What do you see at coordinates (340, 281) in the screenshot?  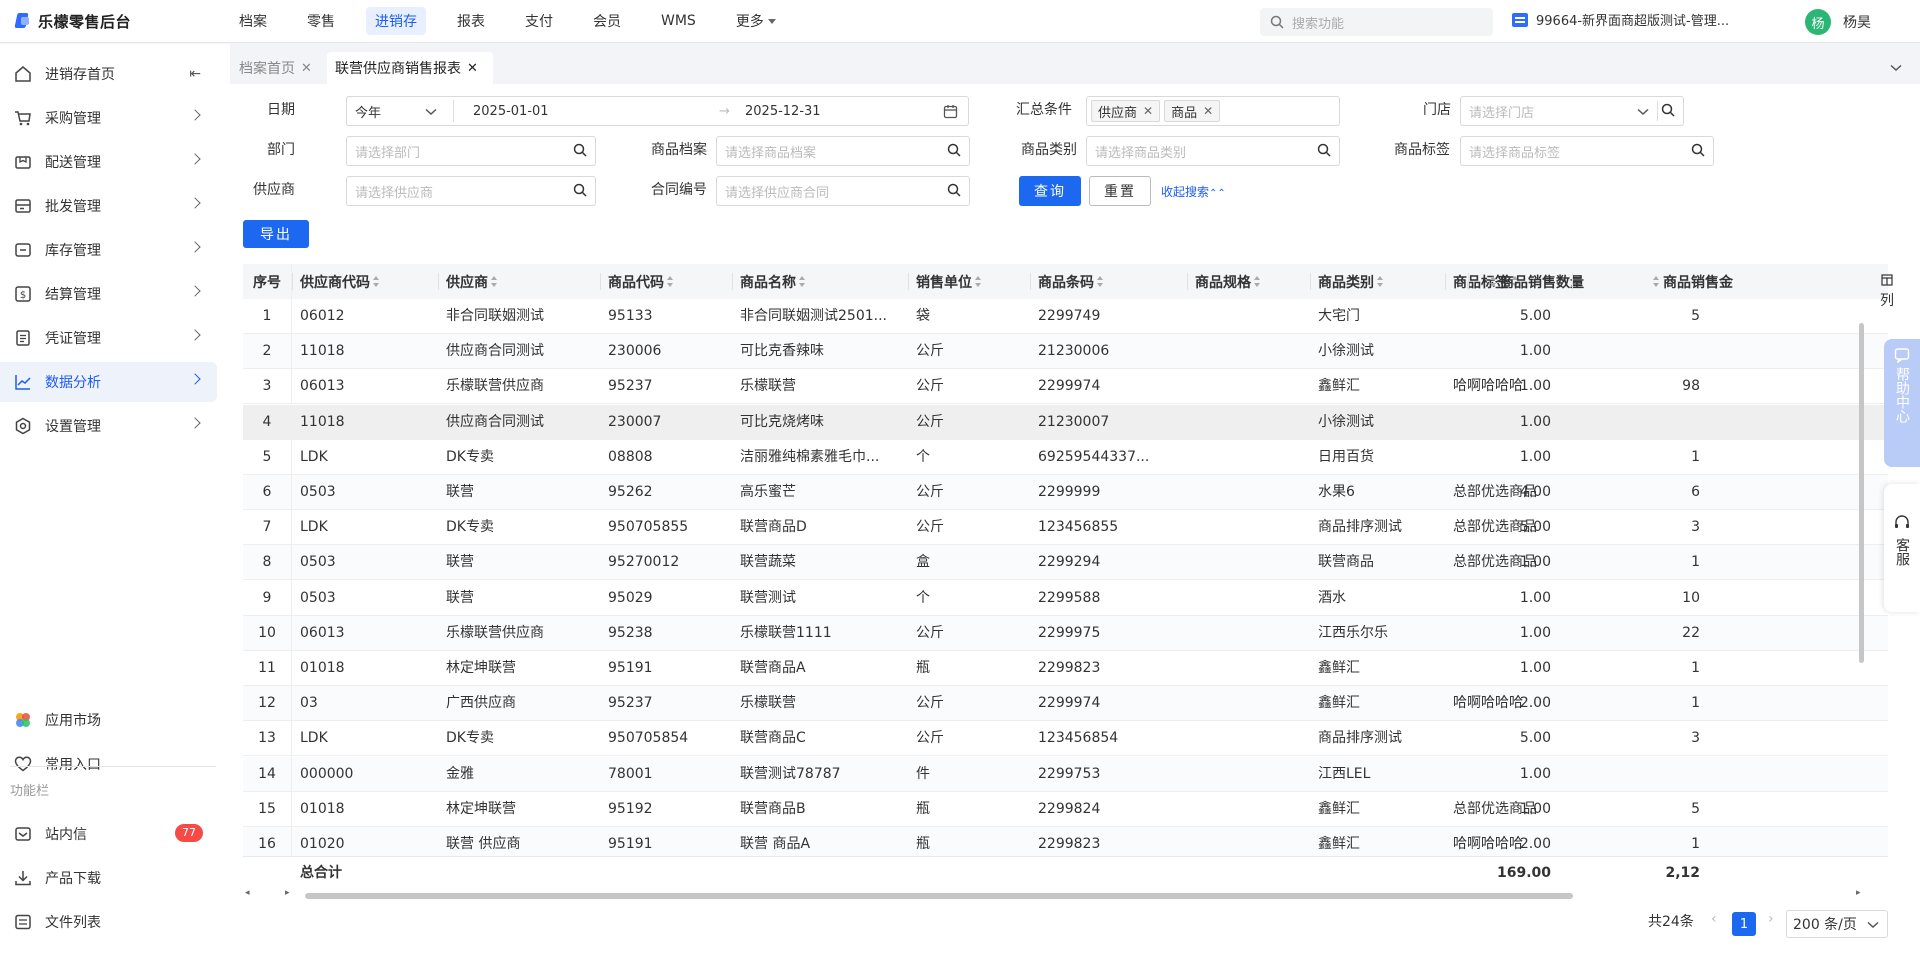 I see `header-col-supplier-code: 供应商代码` at bounding box center [340, 281].